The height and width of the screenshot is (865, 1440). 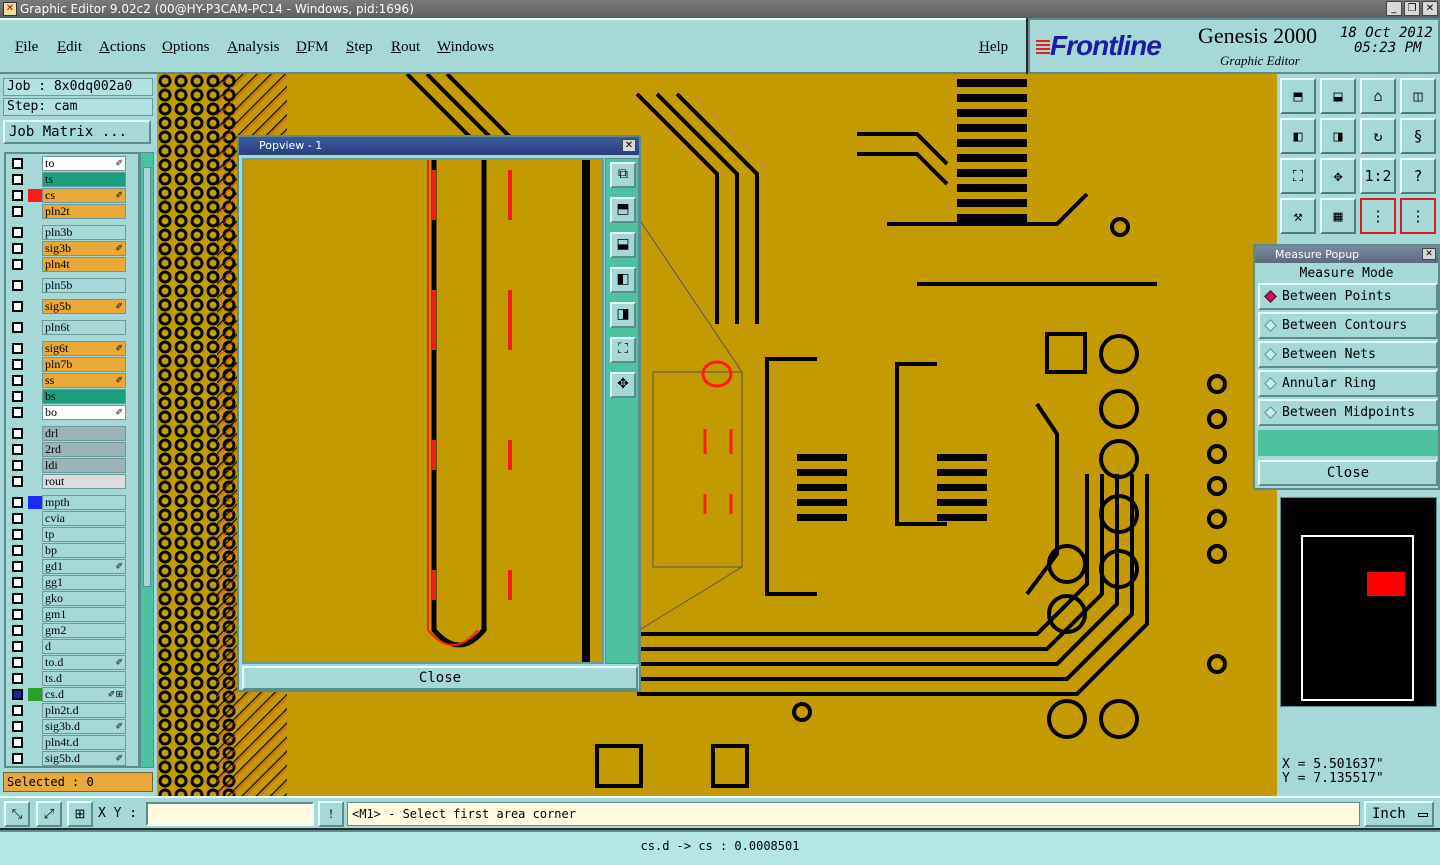 What do you see at coordinates (84, 211) in the screenshot?
I see `layer-name: pln2t` at bounding box center [84, 211].